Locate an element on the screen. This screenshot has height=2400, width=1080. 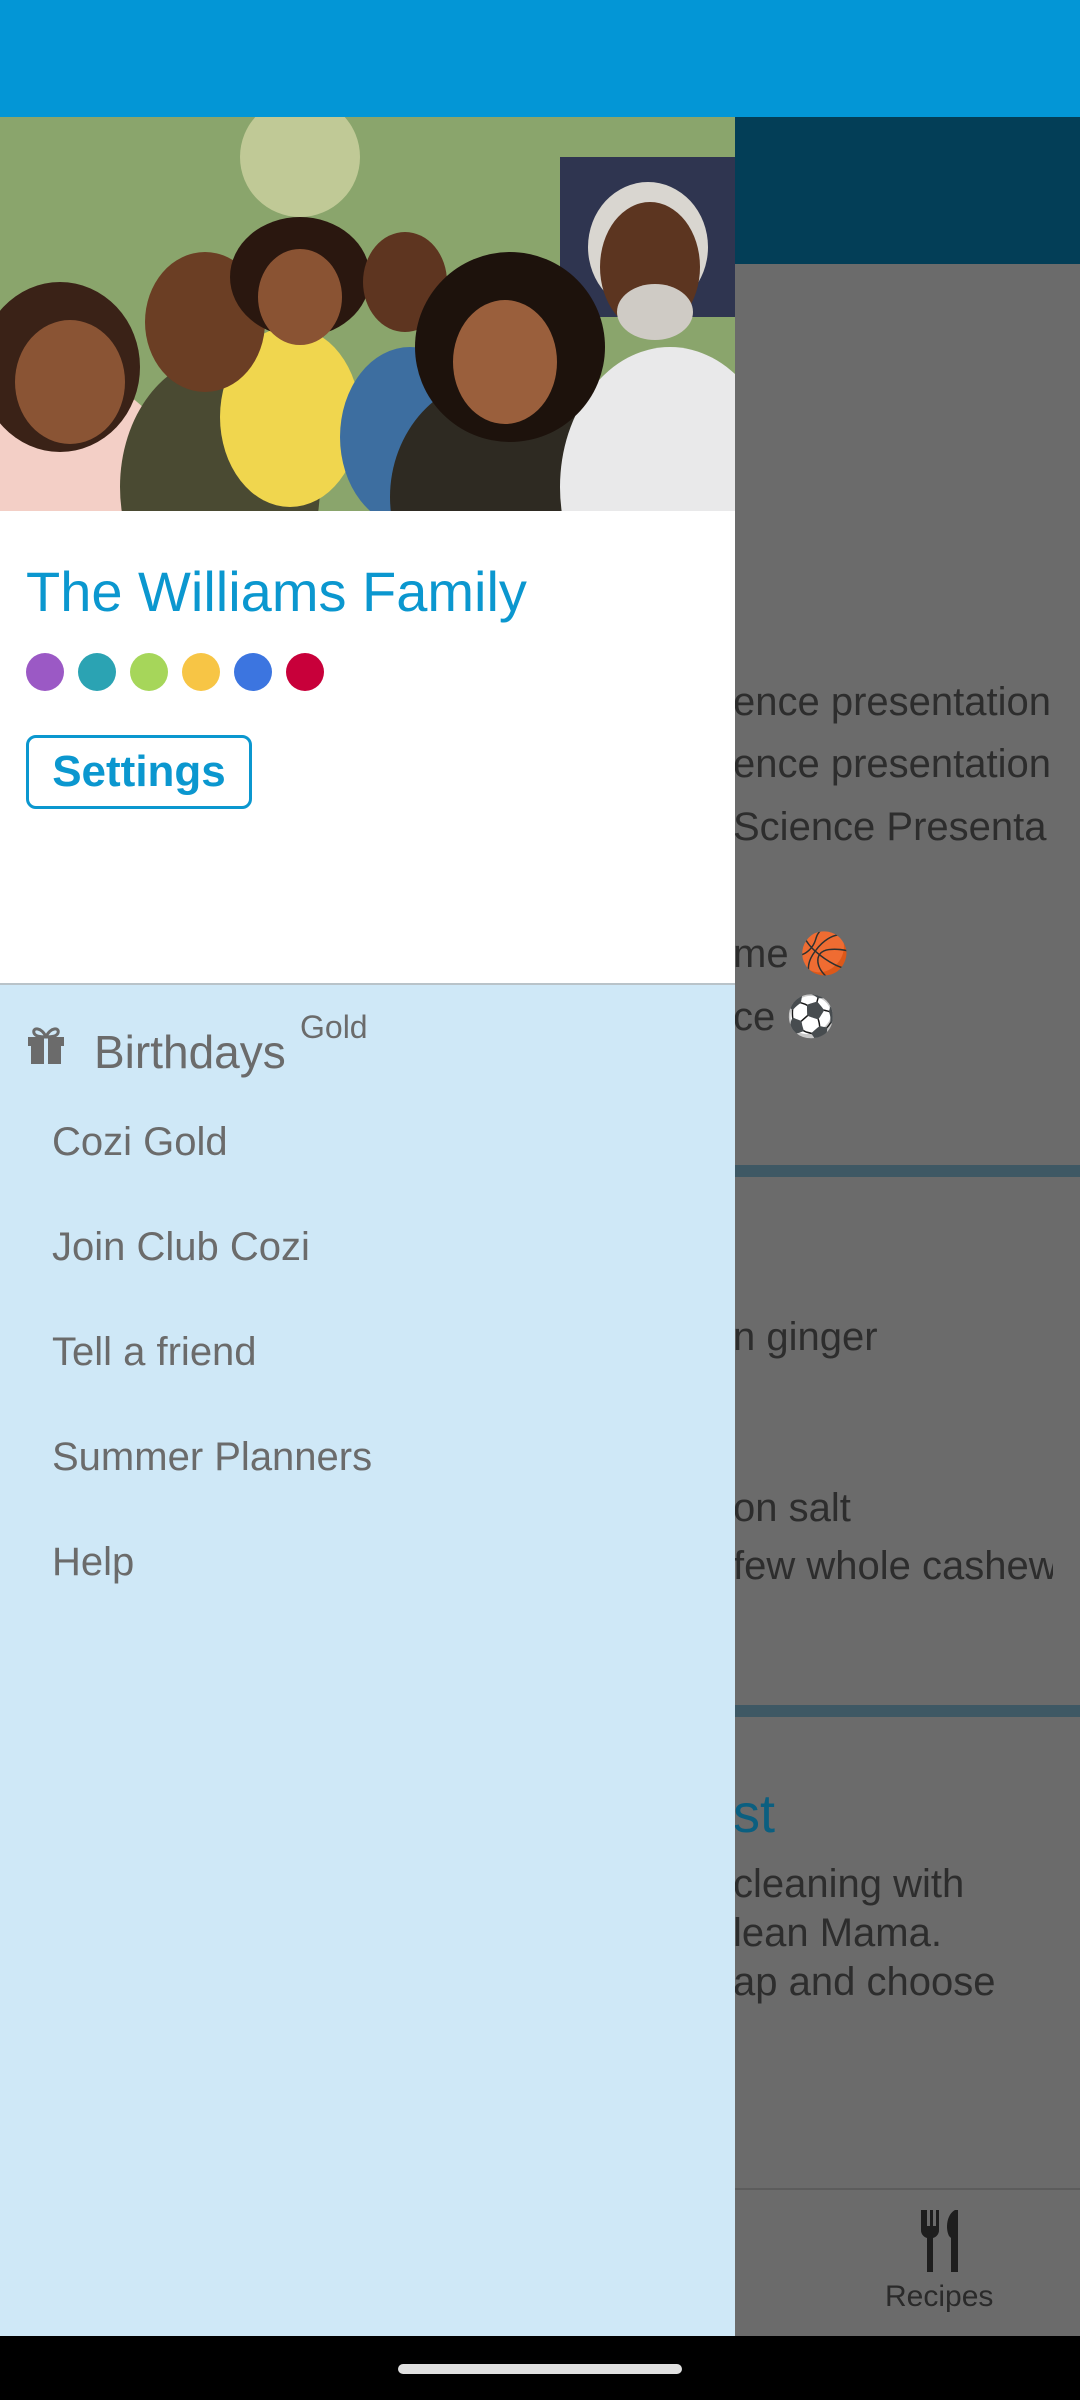
birthdays-label: Birthdays is located at coordinates (190, 1052).